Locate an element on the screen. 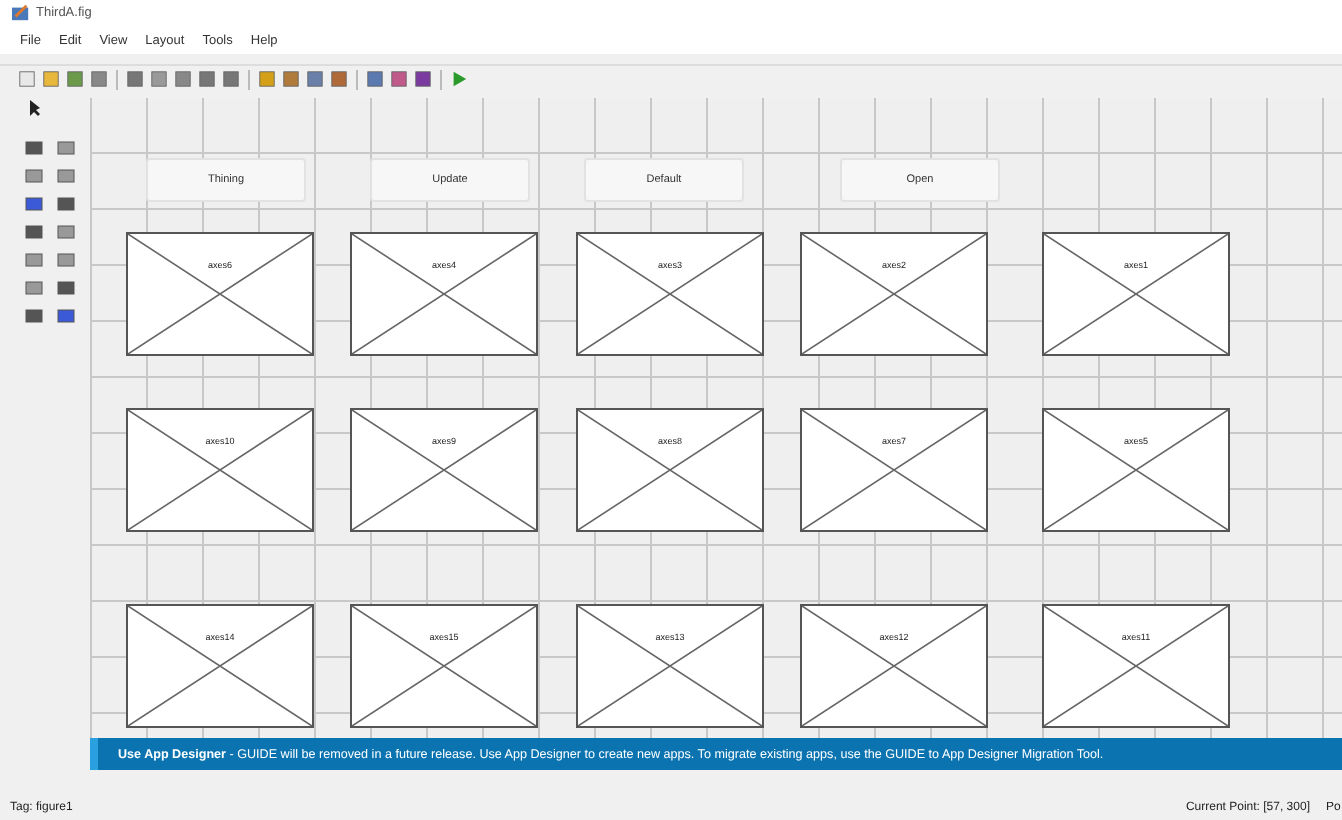 The height and width of the screenshot is (820, 1342). run-icon is located at coordinates (459, 79).